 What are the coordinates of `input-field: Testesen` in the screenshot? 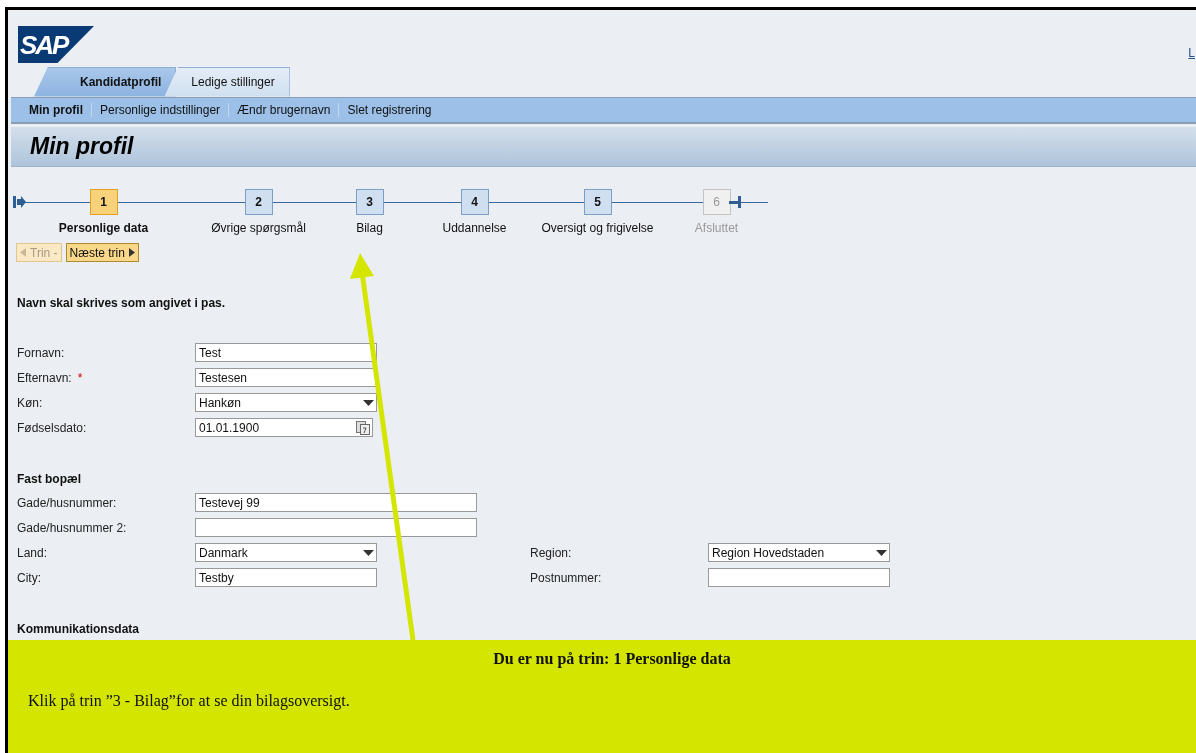 It's located at (286, 377).